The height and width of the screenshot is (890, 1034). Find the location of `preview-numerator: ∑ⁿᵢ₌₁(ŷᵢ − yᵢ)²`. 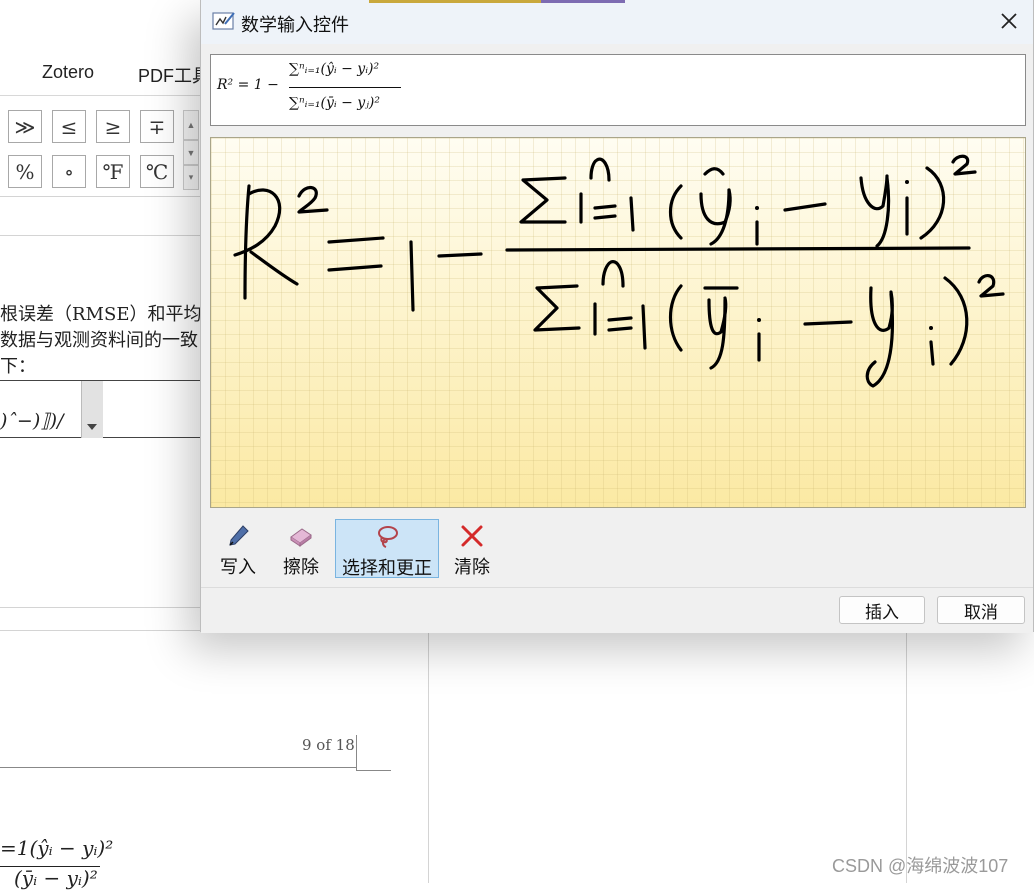

preview-numerator: ∑ⁿᵢ₌₁(ŷᵢ − yᵢ)² is located at coordinates (334, 69).